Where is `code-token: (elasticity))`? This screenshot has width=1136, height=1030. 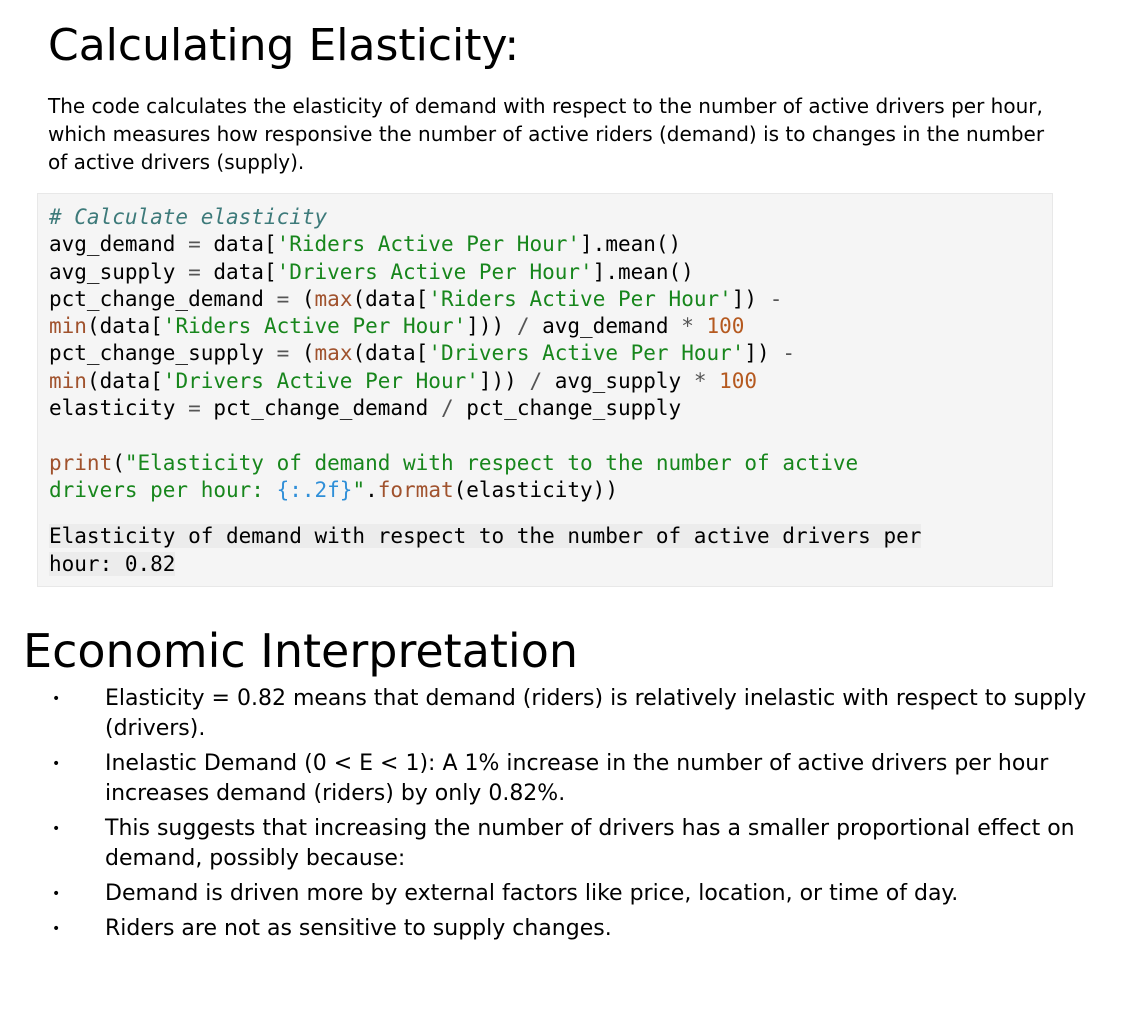 code-token: (elasticity)) is located at coordinates (535, 489).